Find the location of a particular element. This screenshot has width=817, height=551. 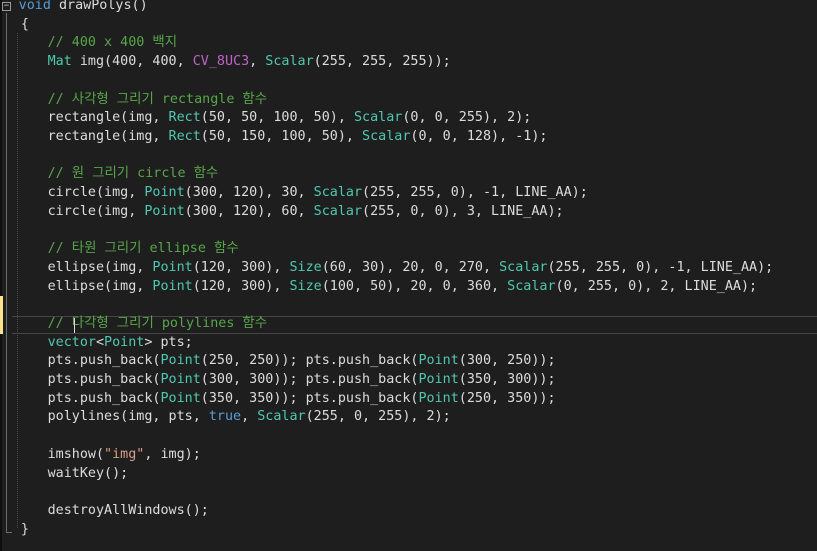

code-line: // 400 x 400 백지 is located at coordinates (112, 43).